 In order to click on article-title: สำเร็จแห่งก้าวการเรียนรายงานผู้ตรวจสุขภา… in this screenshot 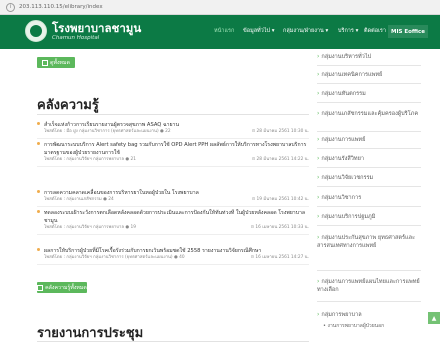, I will do `click(173, 125)`.